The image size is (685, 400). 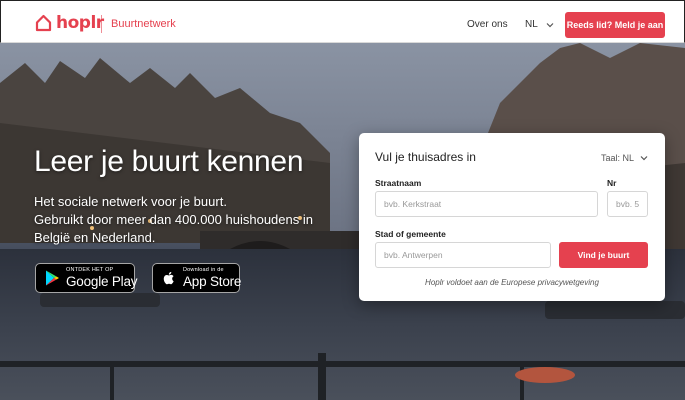 What do you see at coordinates (531, 24) in the screenshot?
I see `language-label: NL` at bounding box center [531, 24].